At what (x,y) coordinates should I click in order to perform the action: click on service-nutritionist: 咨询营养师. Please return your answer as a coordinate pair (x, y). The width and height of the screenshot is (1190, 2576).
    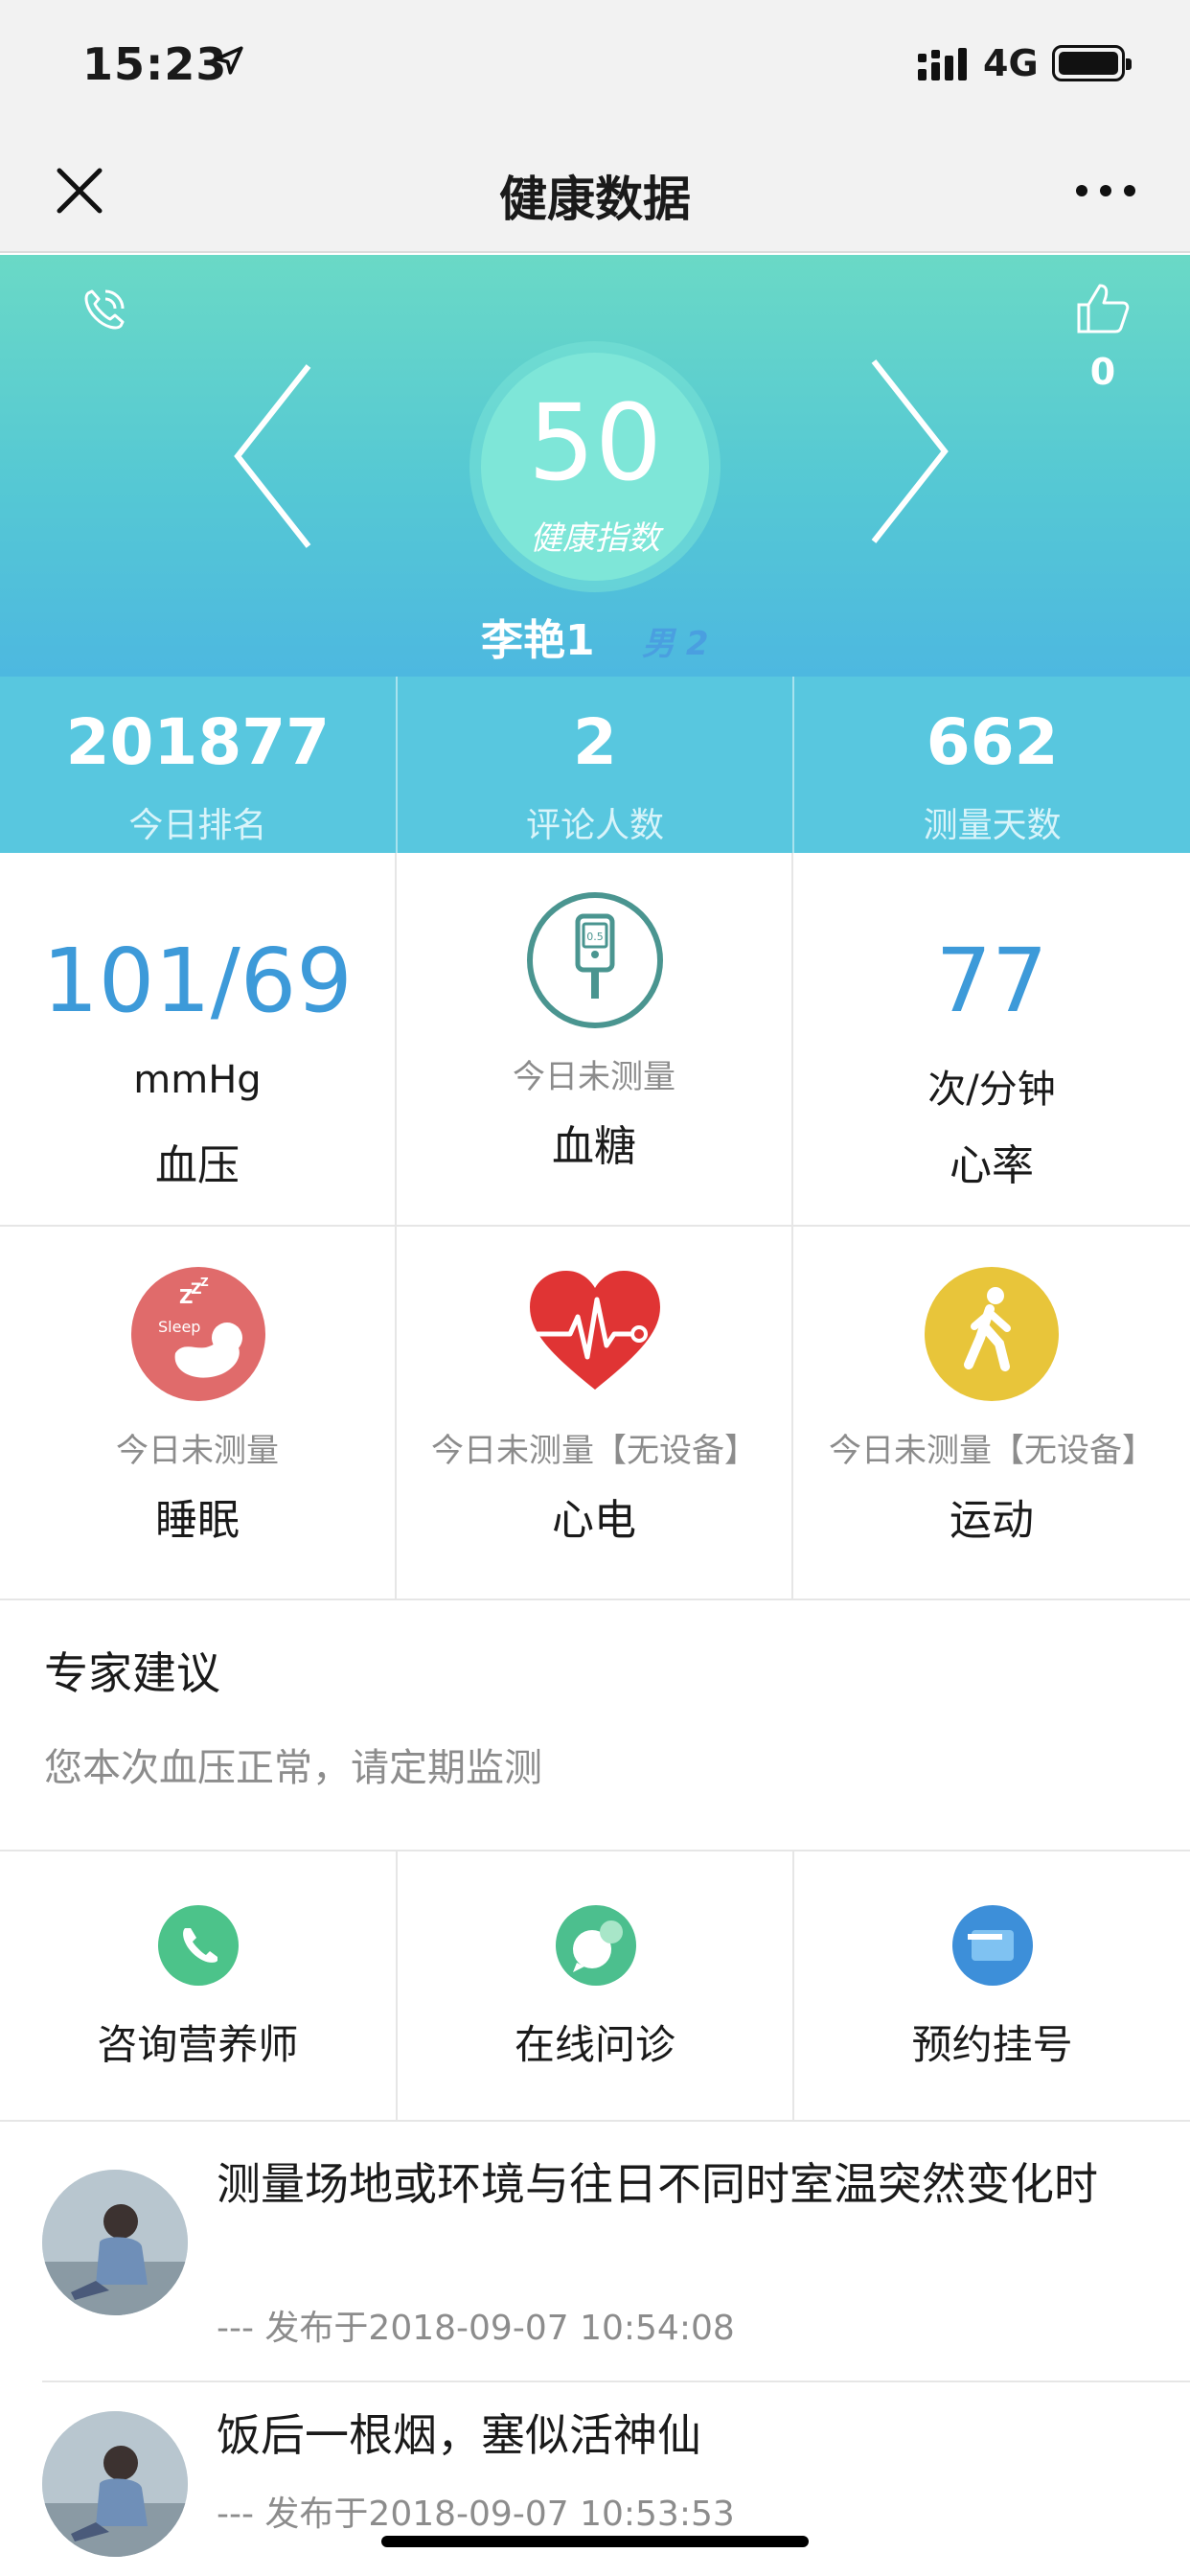
    Looking at the image, I should click on (199, 1986).